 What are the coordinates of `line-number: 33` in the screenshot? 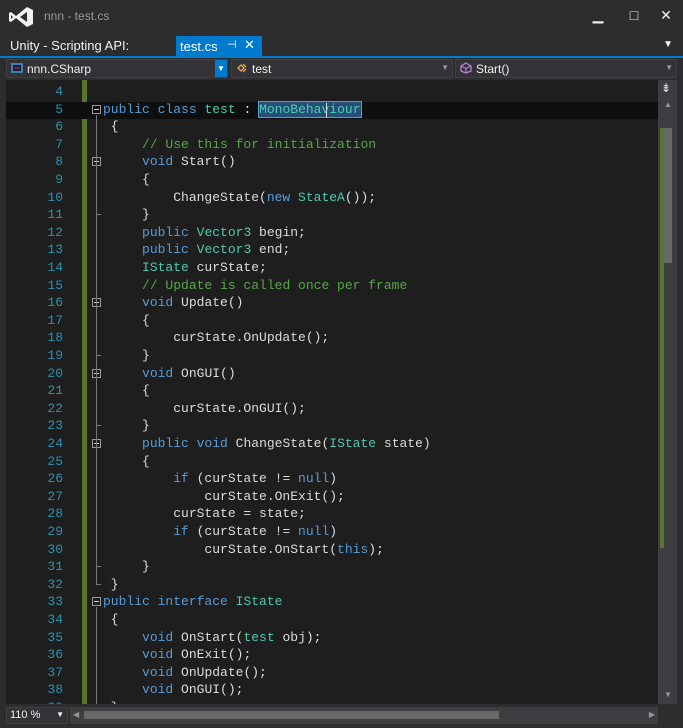 It's located at (55, 602).